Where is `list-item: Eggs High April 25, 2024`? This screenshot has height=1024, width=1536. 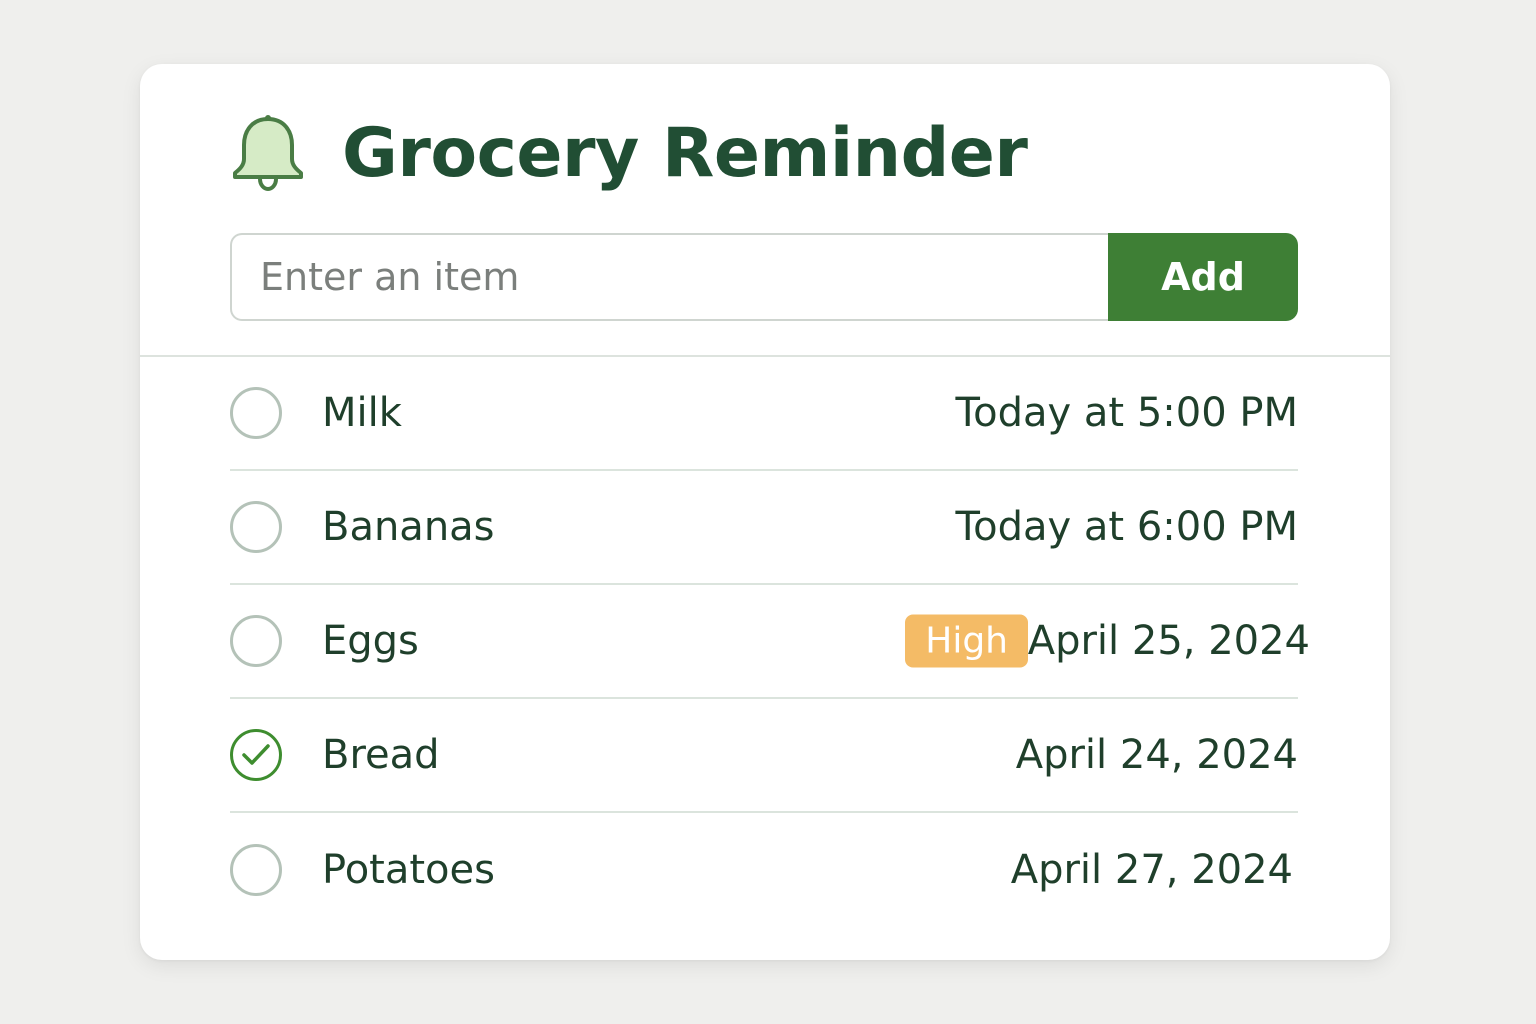 list-item: Eggs High April 25, 2024 is located at coordinates (770, 642).